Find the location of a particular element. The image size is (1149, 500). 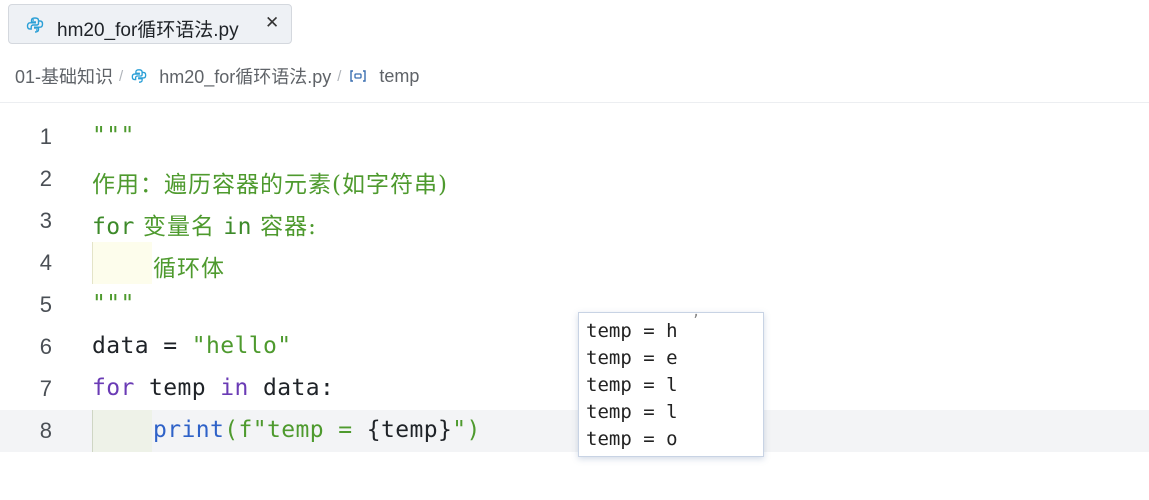

docstring-token: 容器: is located at coordinates (284, 227).